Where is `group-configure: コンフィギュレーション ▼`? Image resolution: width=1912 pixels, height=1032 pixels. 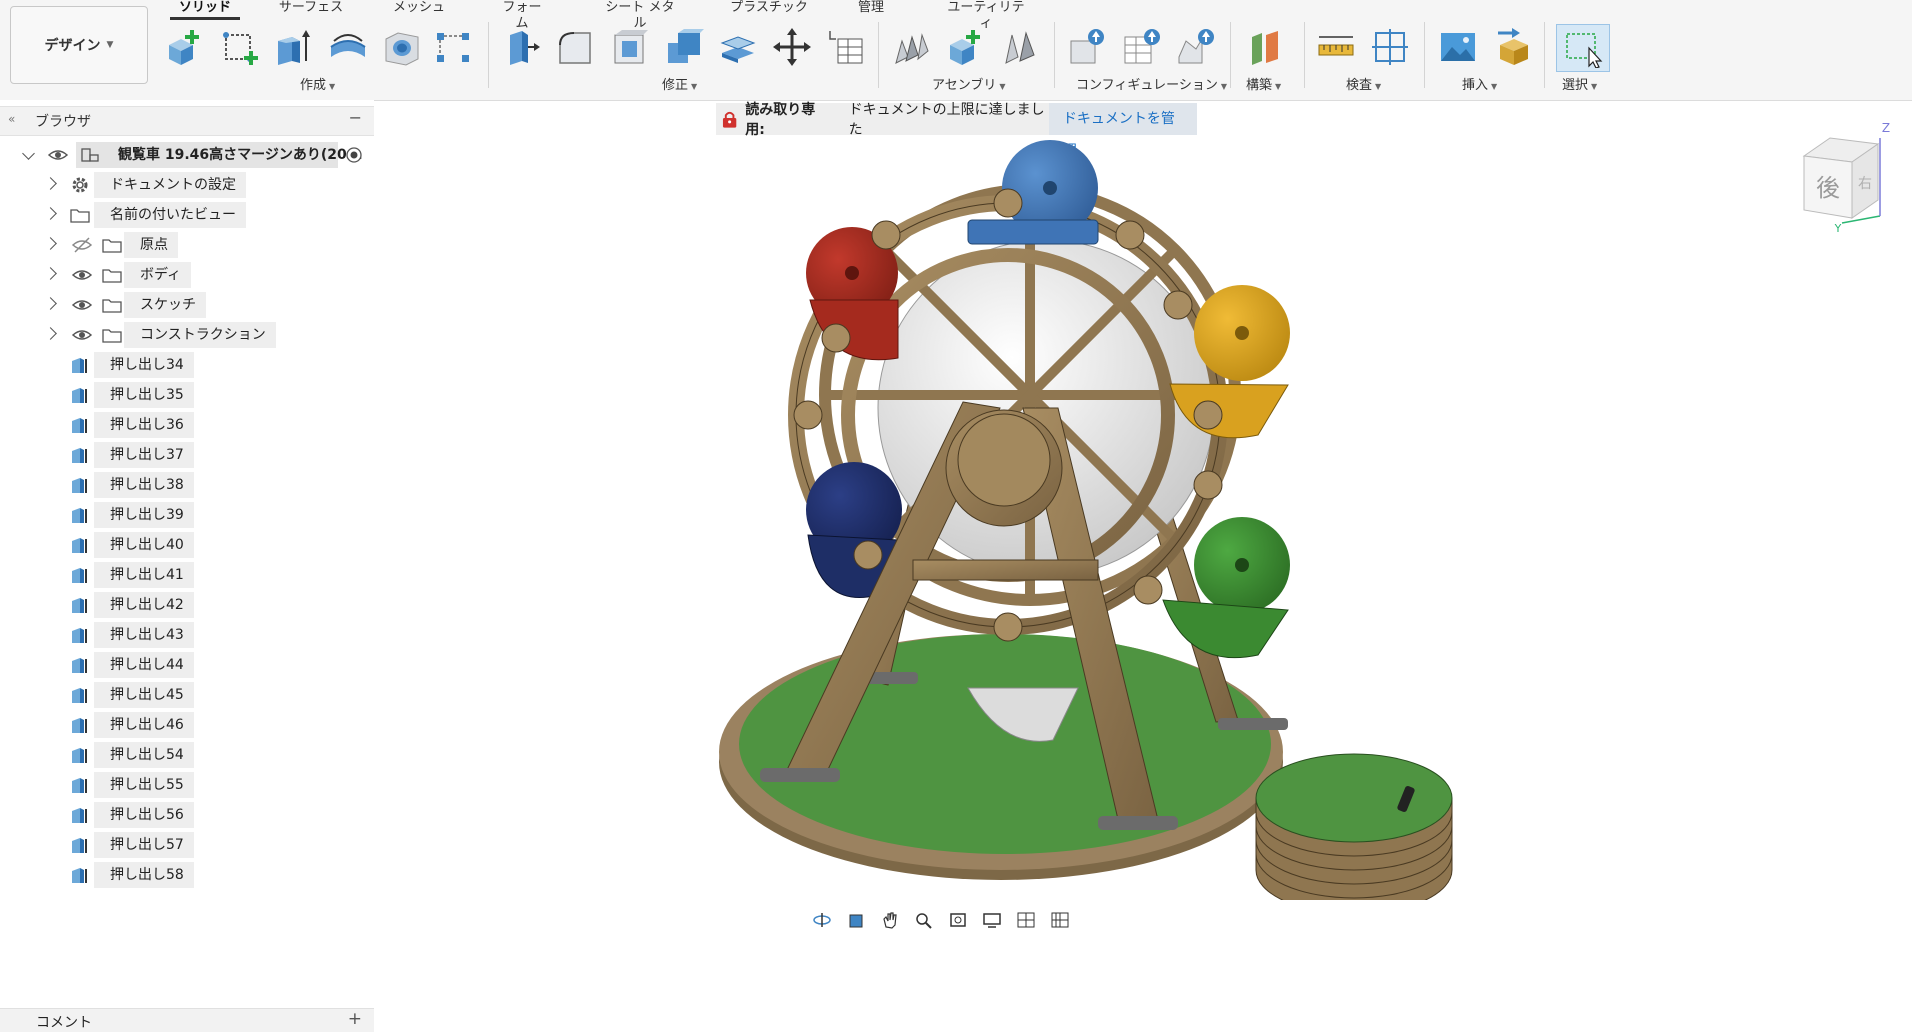 group-configure: コンフィギュレーション ▼ is located at coordinates (1151, 83).